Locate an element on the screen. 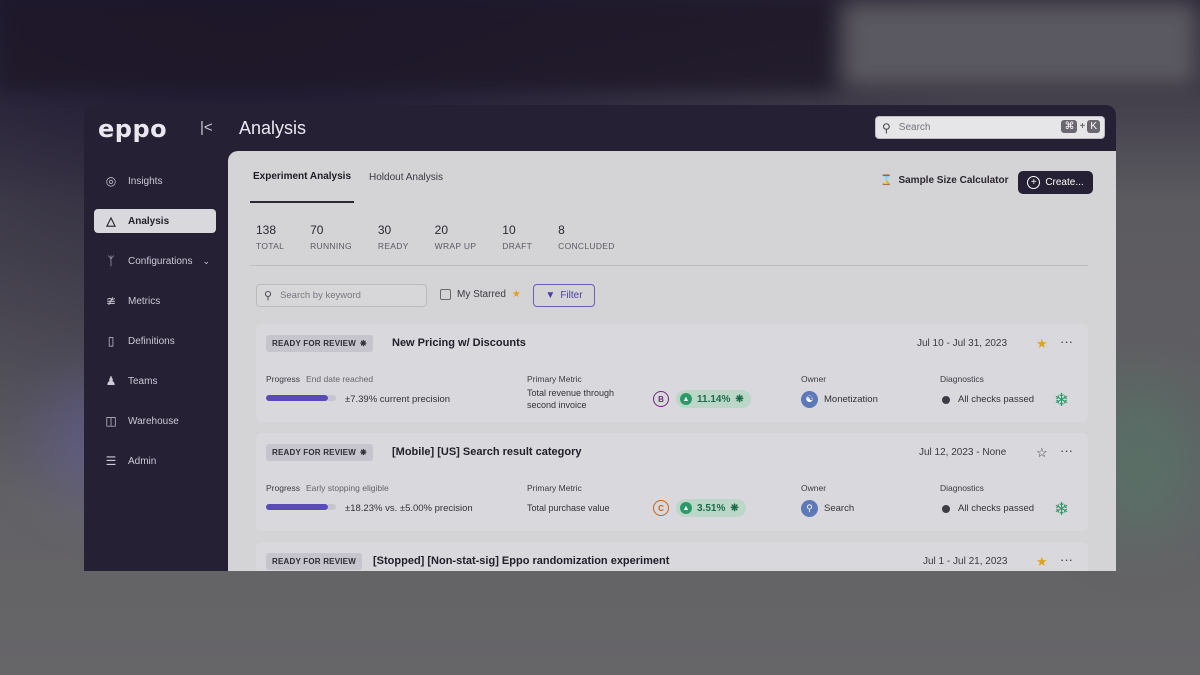 The image size is (1200, 675). sidebar-item-definitions: ▯ Definitions is located at coordinates (155, 341).